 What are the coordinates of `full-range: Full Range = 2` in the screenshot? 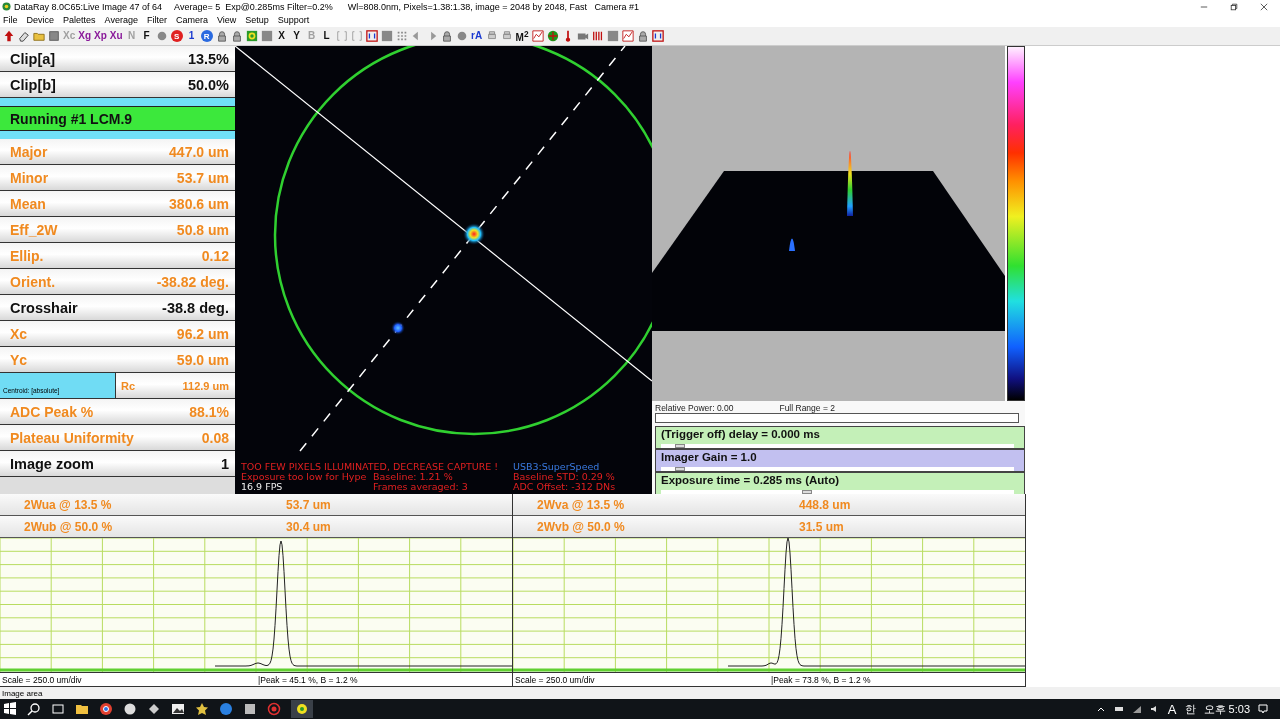 It's located at (807, 408).